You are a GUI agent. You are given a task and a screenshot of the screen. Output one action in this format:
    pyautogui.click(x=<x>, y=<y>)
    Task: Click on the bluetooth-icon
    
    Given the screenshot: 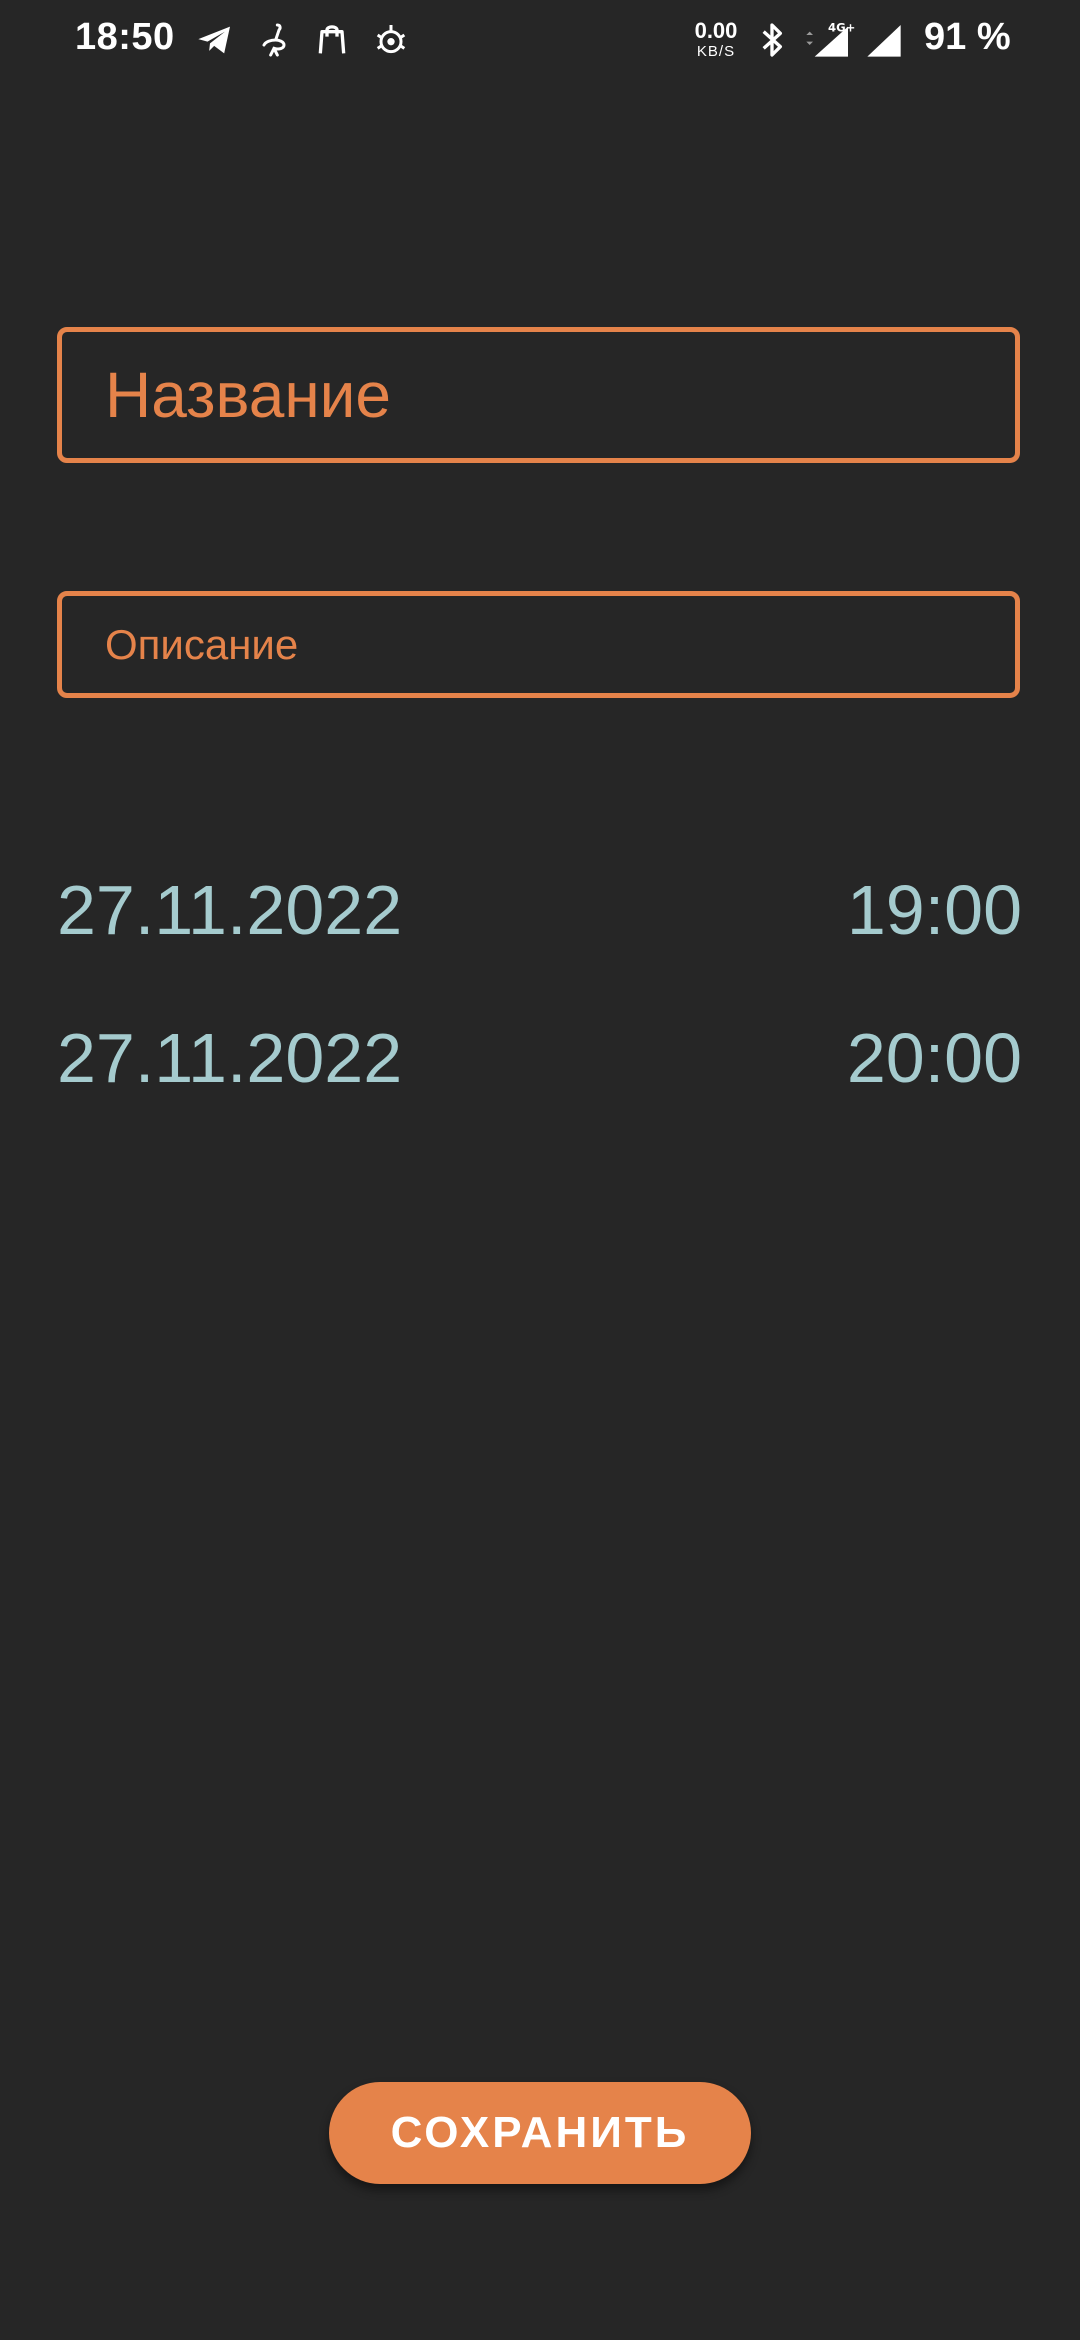 What is the action you would take?
    pyautogui.click(x=772, y=40)
    